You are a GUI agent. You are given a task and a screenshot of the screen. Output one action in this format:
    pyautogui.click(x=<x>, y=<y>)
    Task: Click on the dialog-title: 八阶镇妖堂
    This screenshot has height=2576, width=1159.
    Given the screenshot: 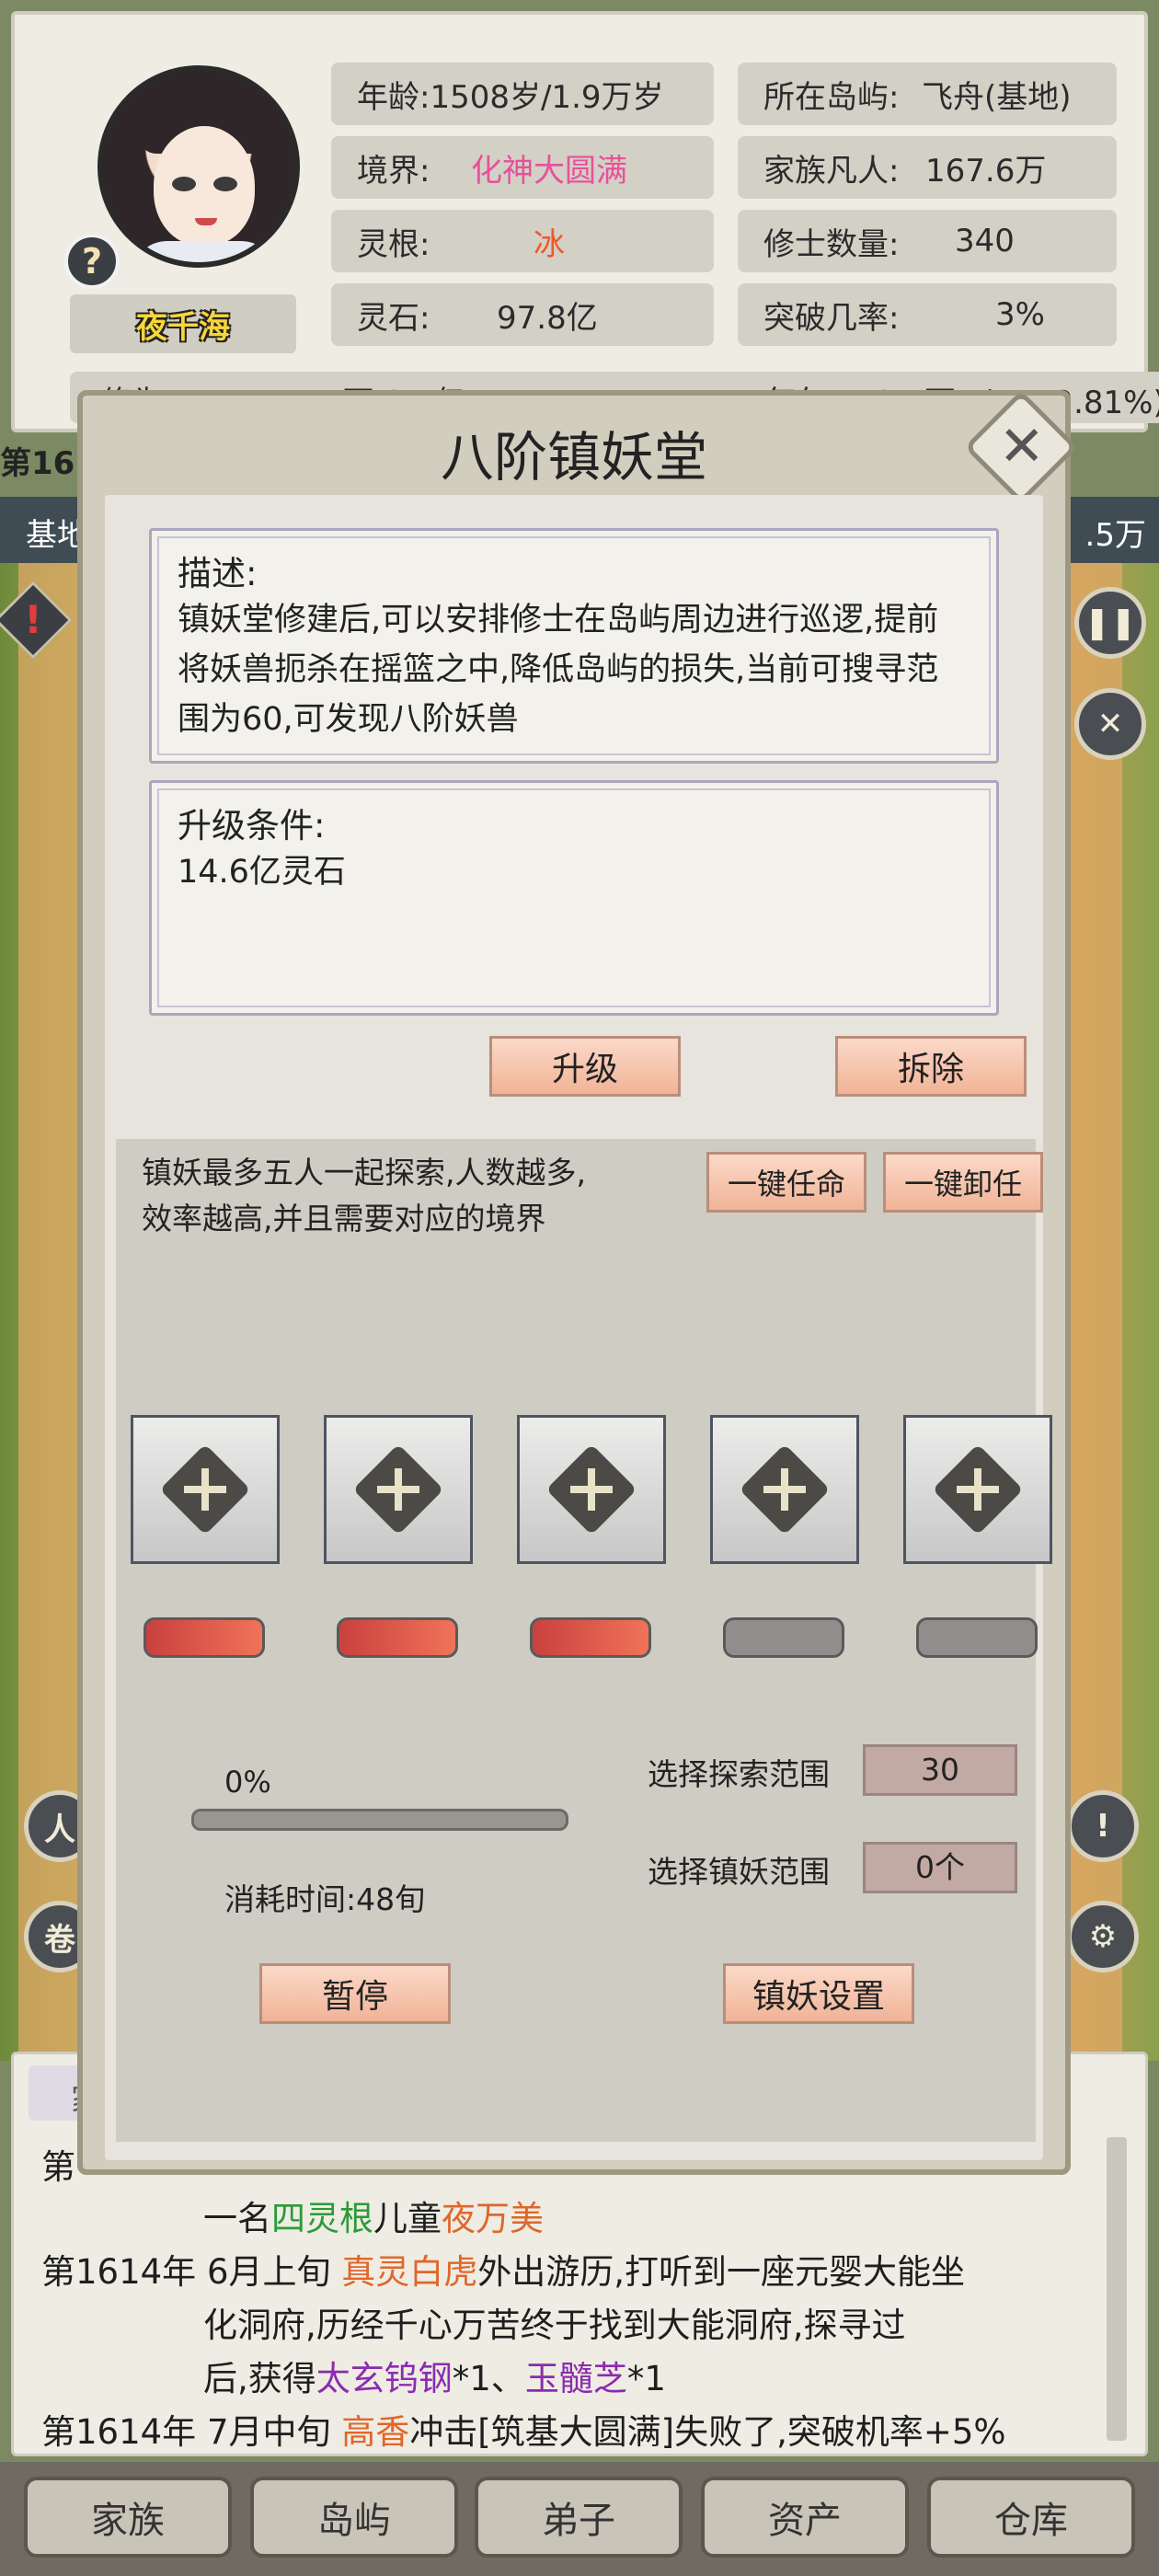 What is the action you would take?
    pyautogui.click(x=573, y=457)
    